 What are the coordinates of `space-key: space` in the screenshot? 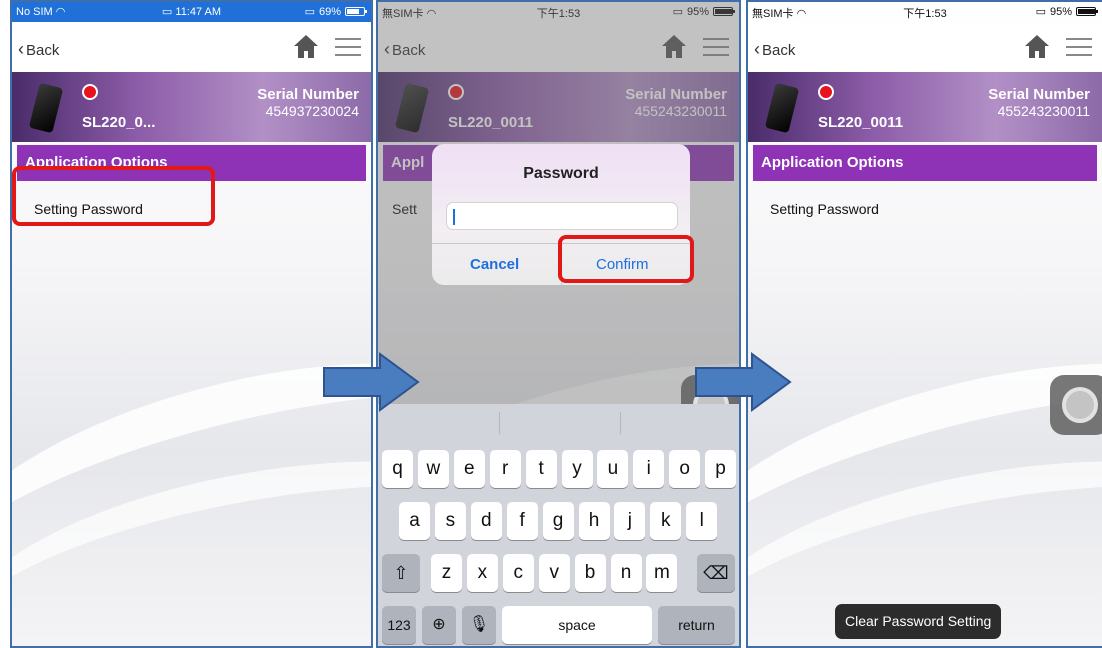 It's located at (577, 625).